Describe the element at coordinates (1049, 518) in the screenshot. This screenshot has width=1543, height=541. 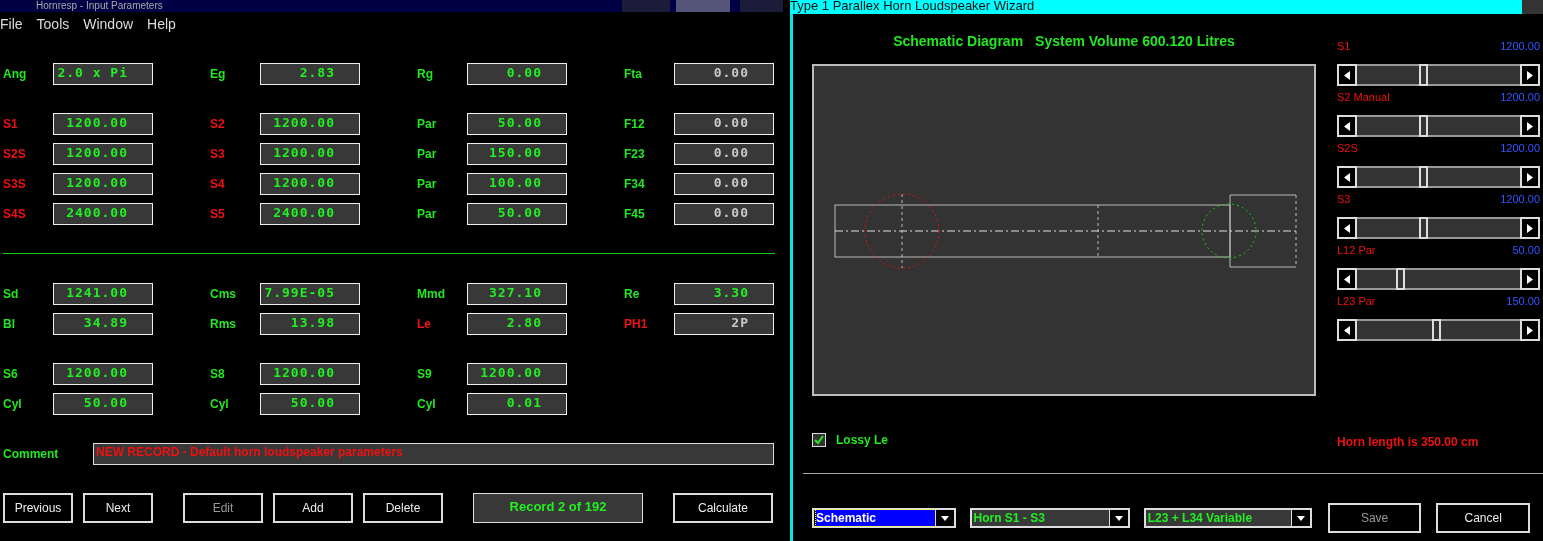
I see `dropdown: Horn S1 - S3` at that location.